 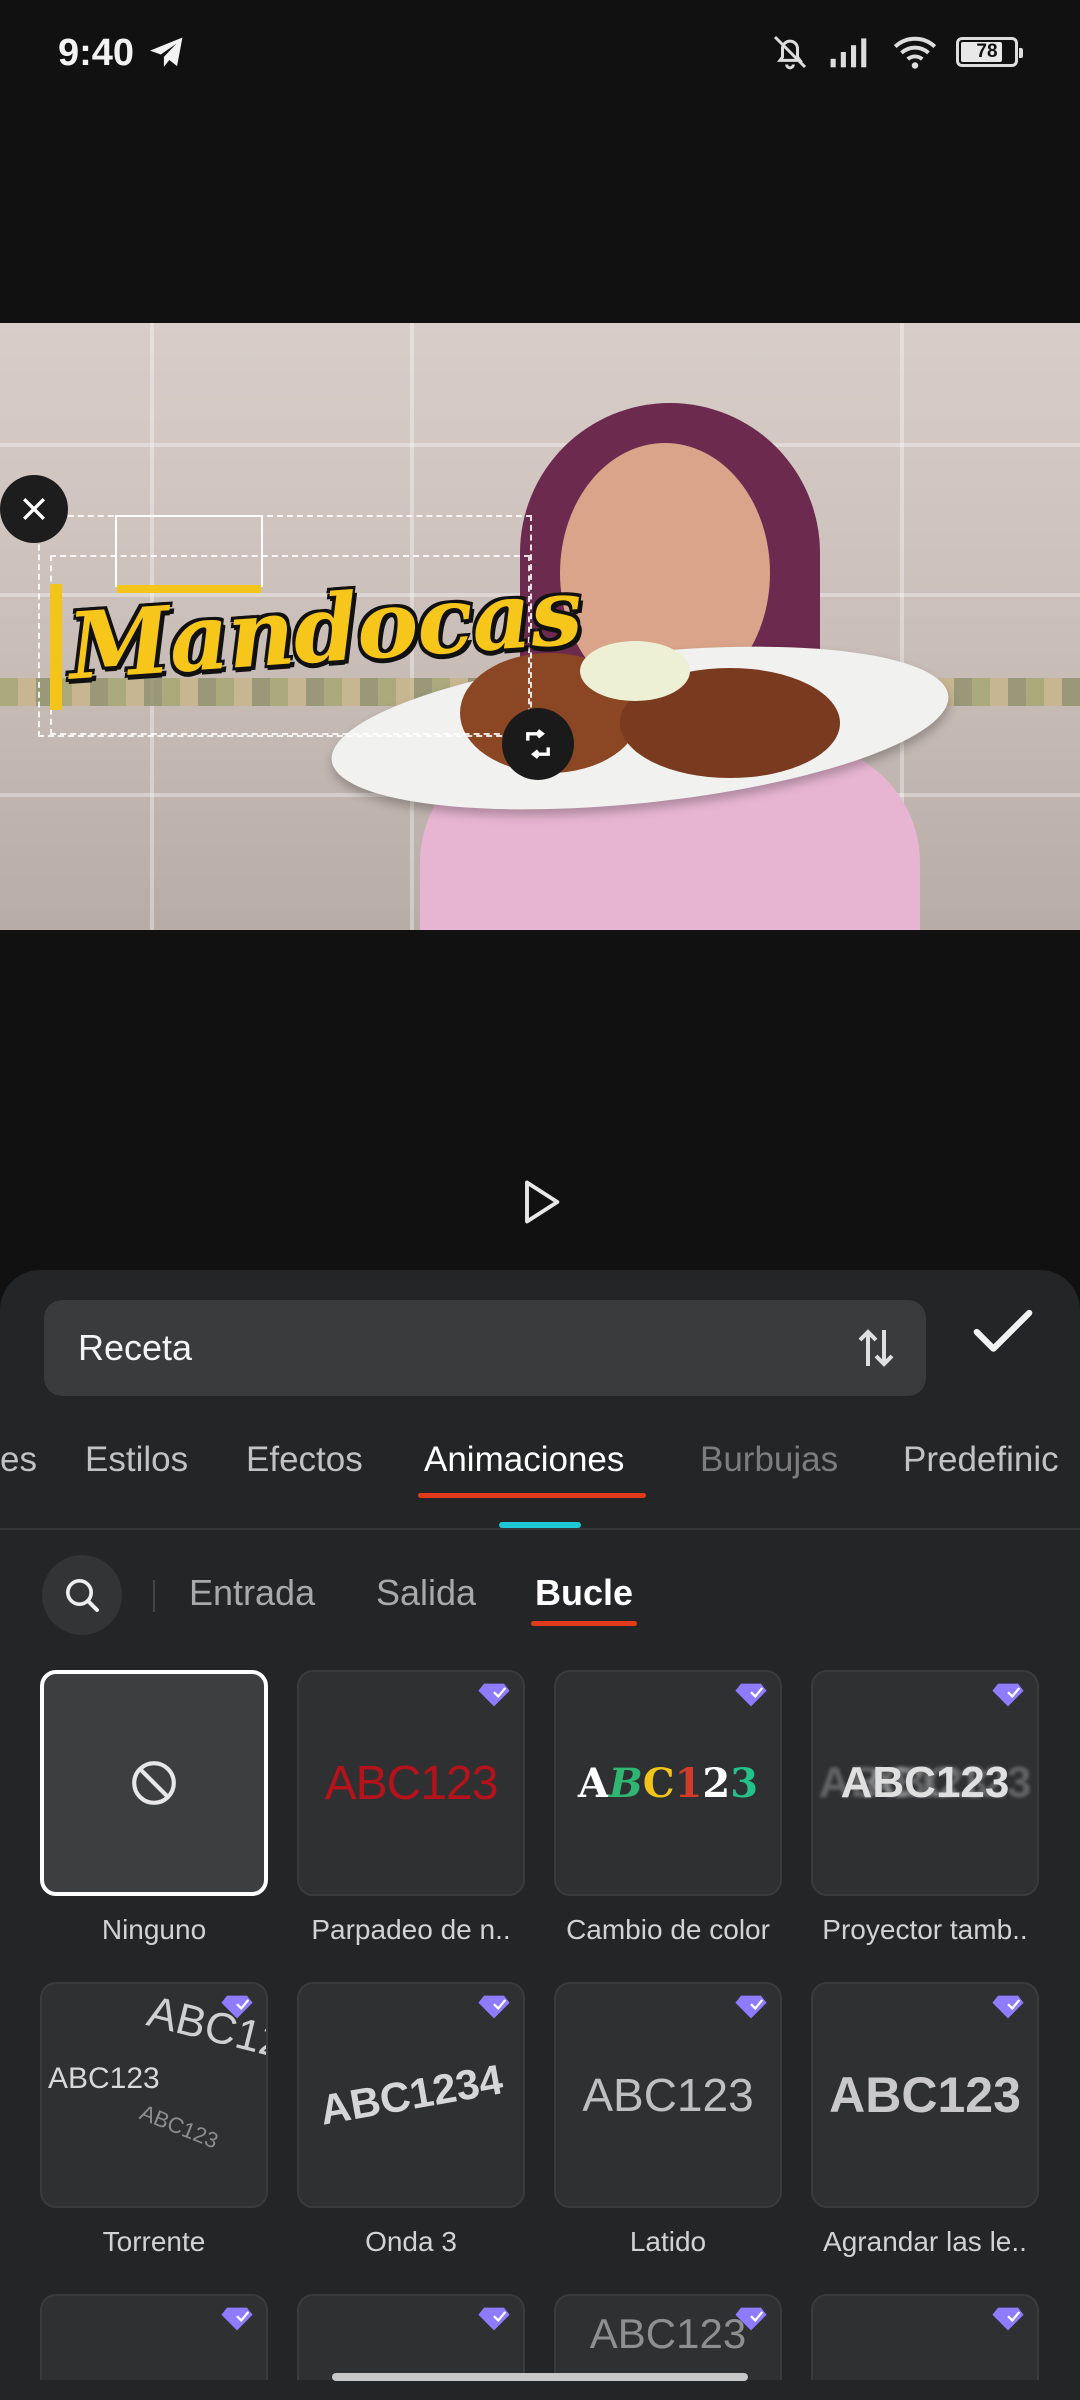 I want to click on animation-item: ABC123, so click(x=668, y=2337).